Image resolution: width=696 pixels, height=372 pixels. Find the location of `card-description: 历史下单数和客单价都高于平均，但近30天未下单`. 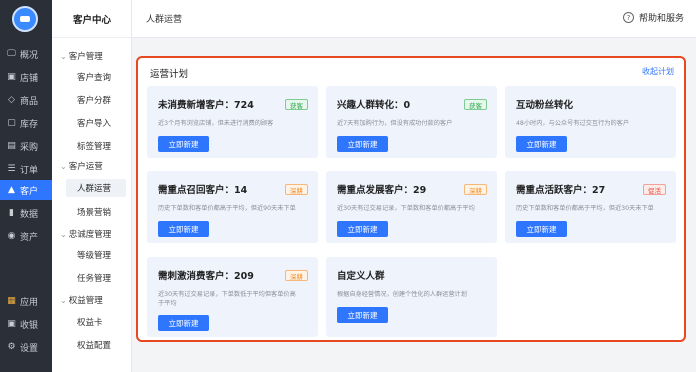

card-description: 历史下单数和客单价都高于平均，但近30天未下单 is located at coordinates (585, 208).